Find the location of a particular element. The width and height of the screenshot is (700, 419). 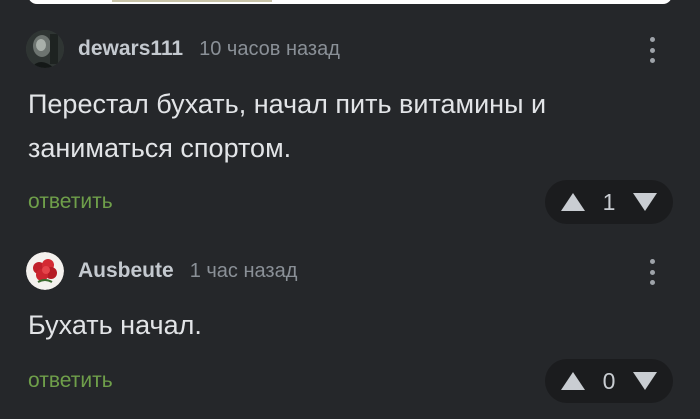

rating-count: 0 is located at coordinates (609, 380).